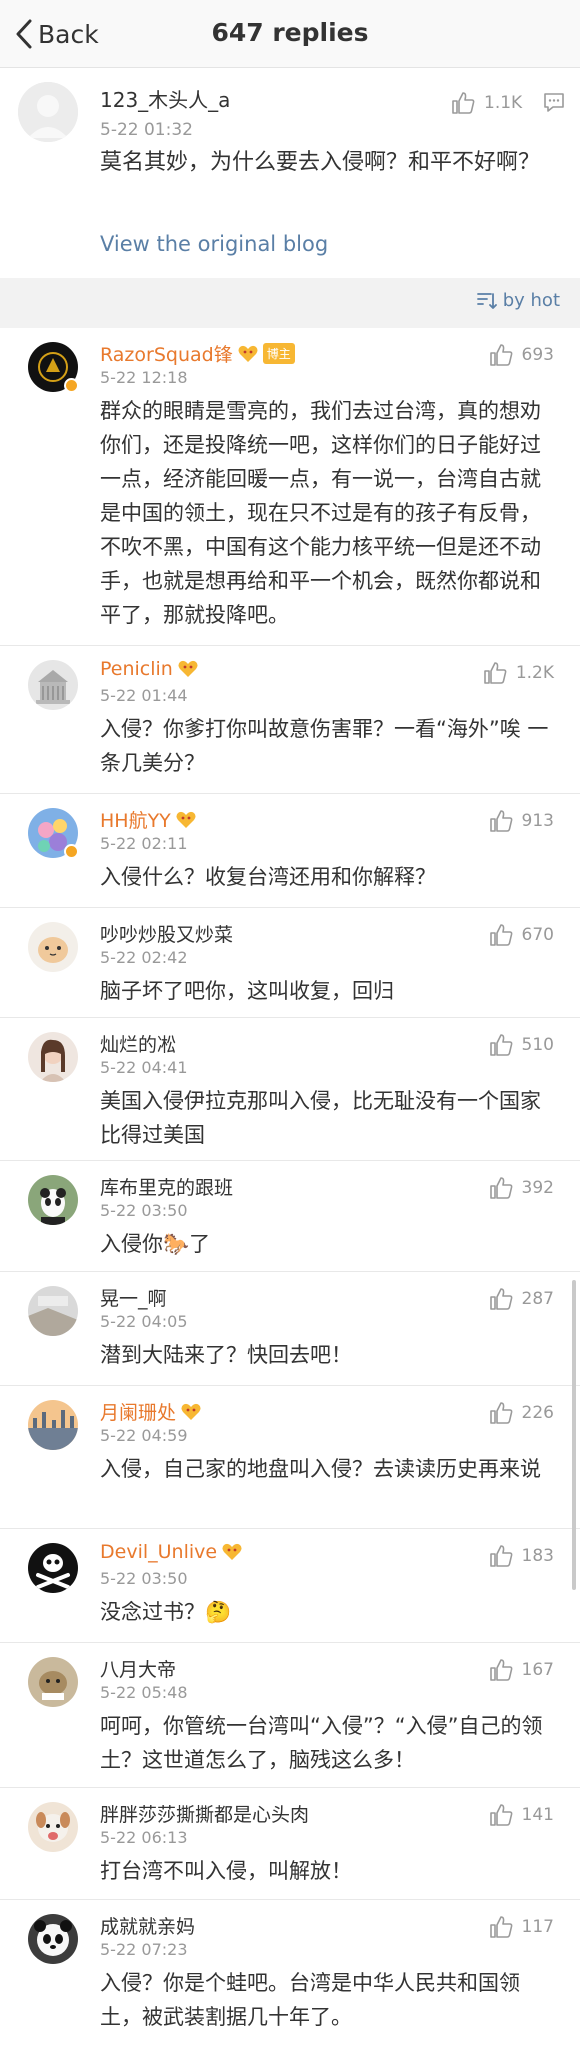 This screenshot has height=2048, width=580. I want to click on username: RazorSquad锋, so click(166, 353).